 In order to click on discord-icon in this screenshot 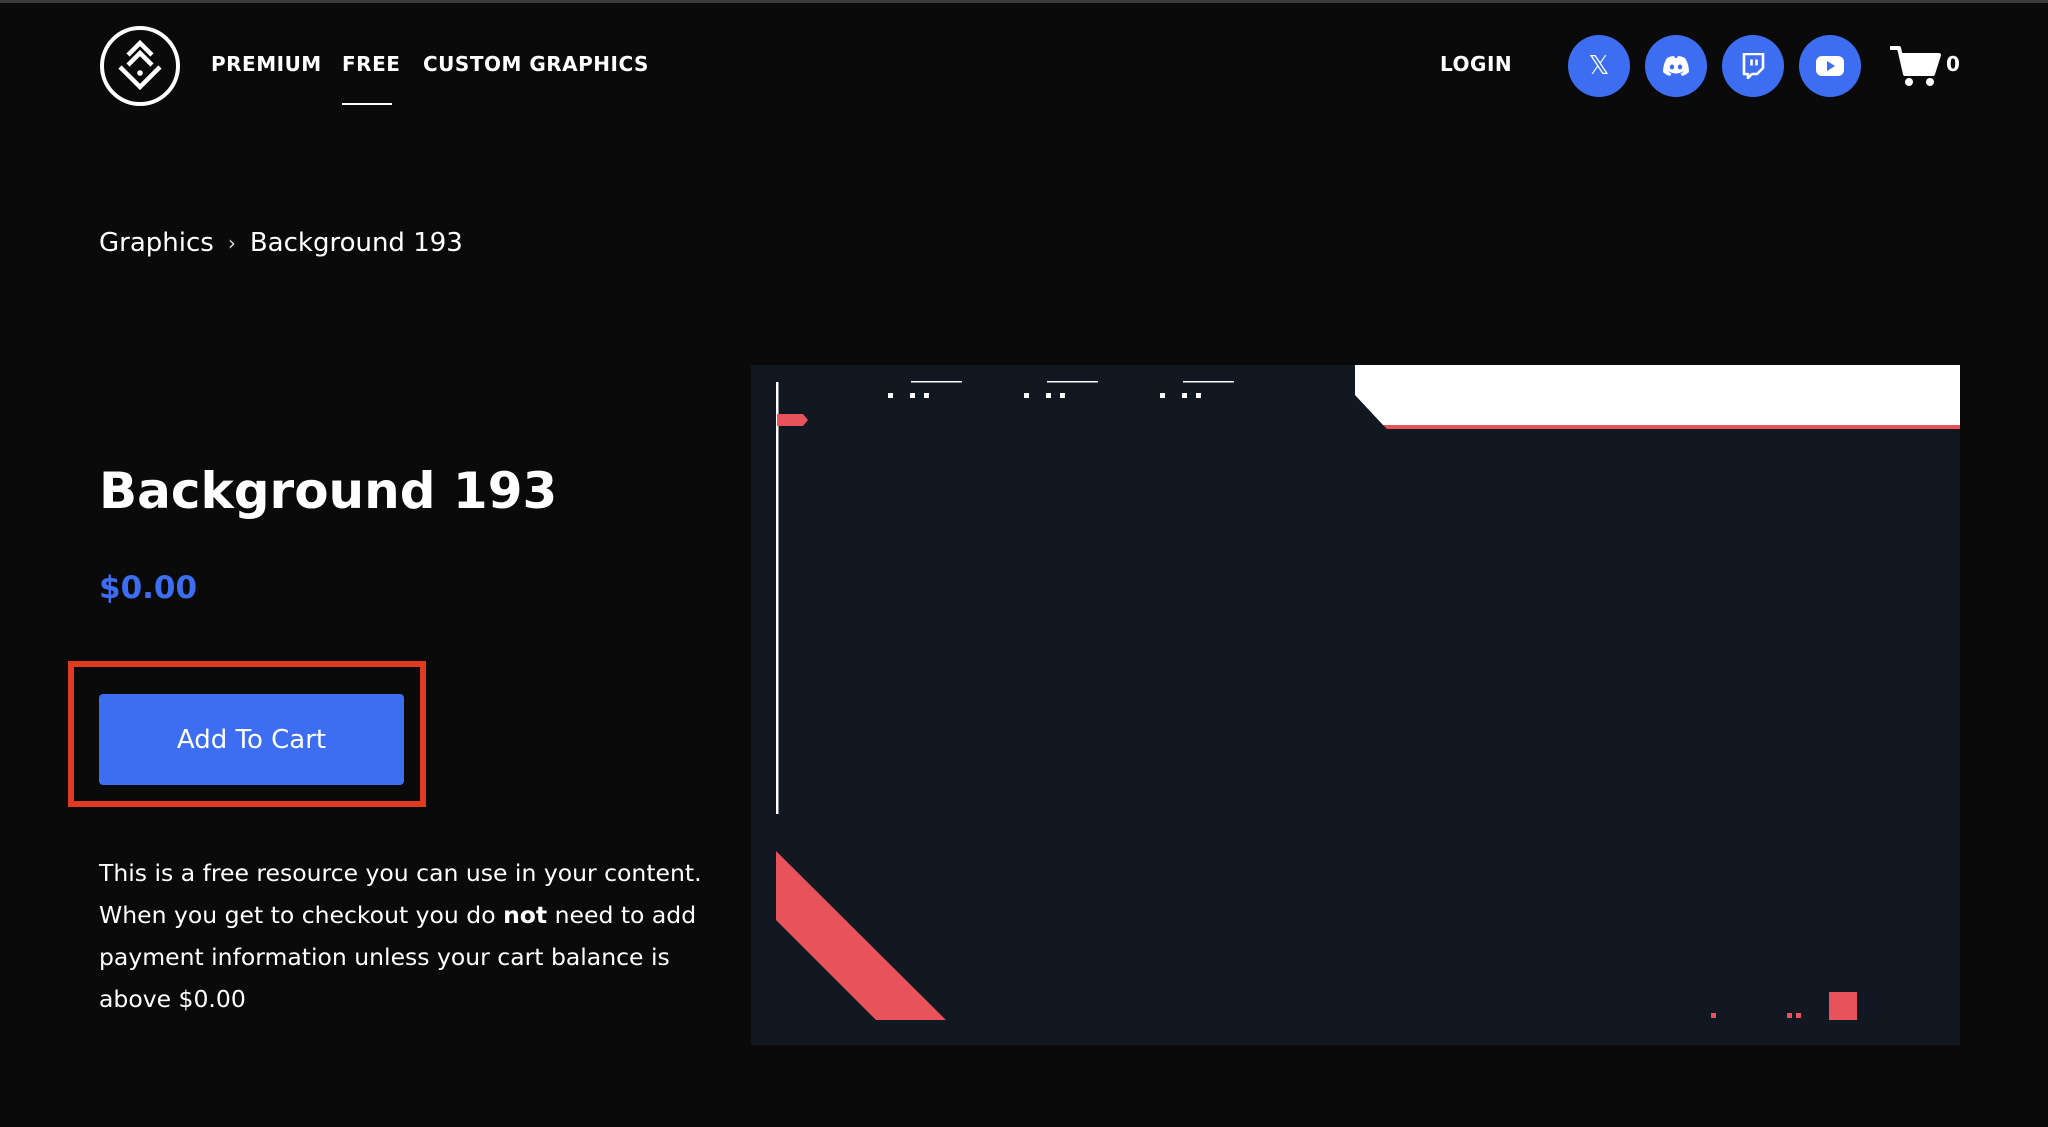, I will do `click(1676, 66)`.